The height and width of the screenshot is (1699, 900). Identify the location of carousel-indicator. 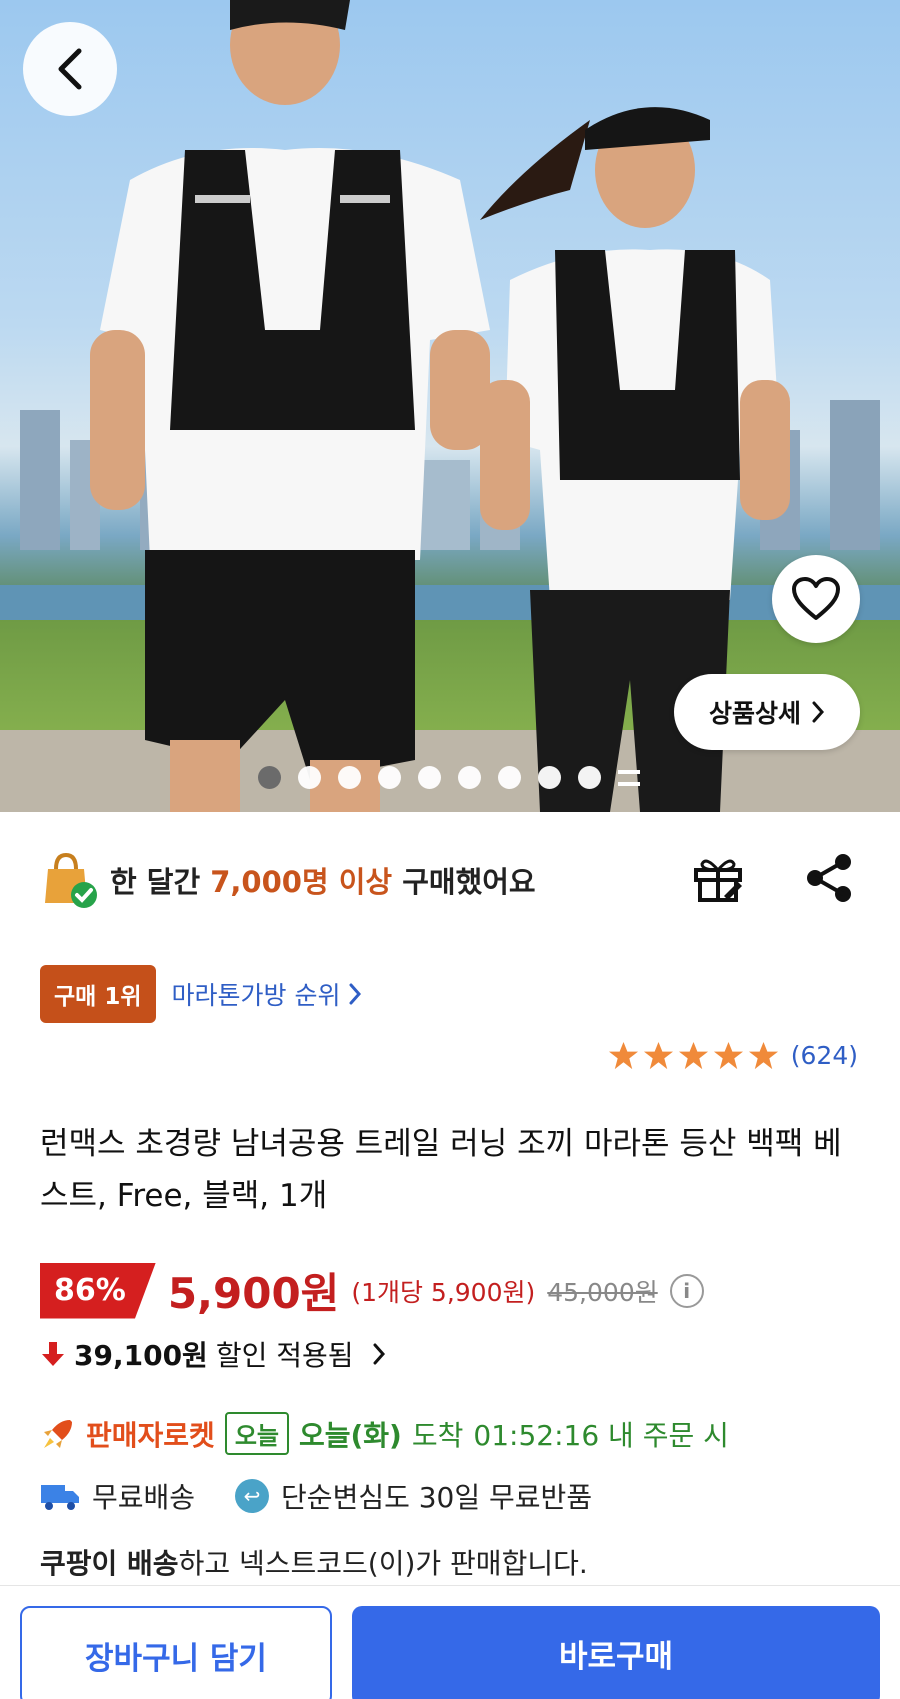
(449, 777).